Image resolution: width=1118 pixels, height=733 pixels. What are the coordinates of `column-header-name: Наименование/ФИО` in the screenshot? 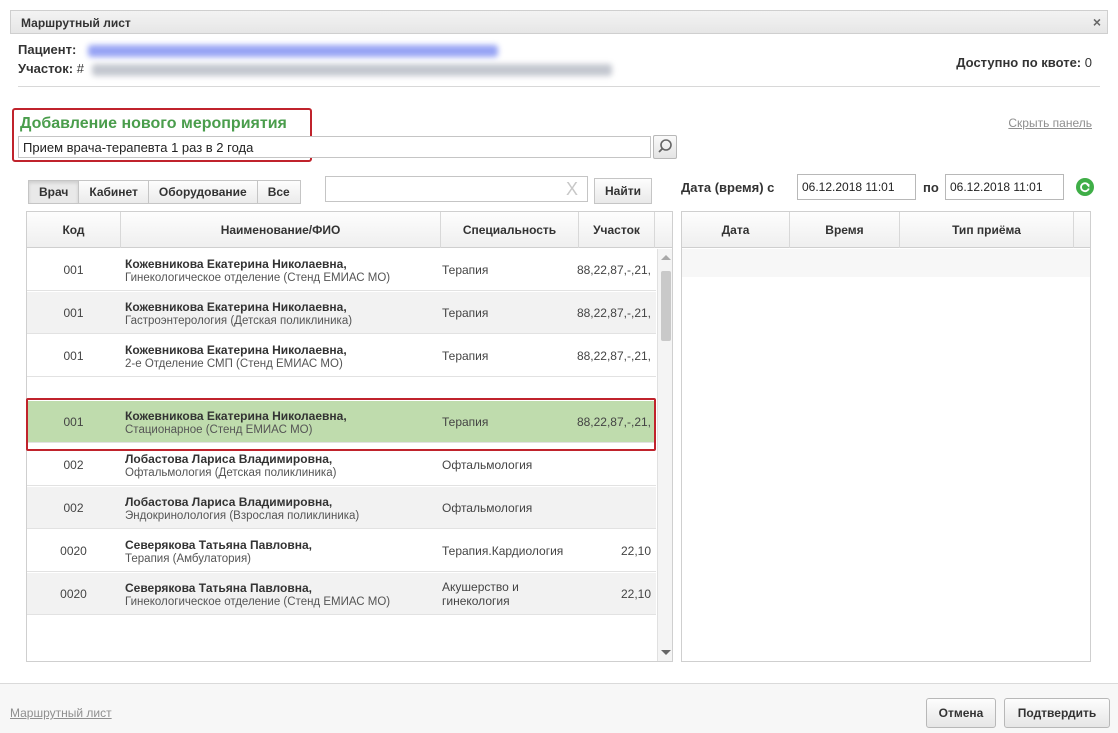 It's located at (281, 230).